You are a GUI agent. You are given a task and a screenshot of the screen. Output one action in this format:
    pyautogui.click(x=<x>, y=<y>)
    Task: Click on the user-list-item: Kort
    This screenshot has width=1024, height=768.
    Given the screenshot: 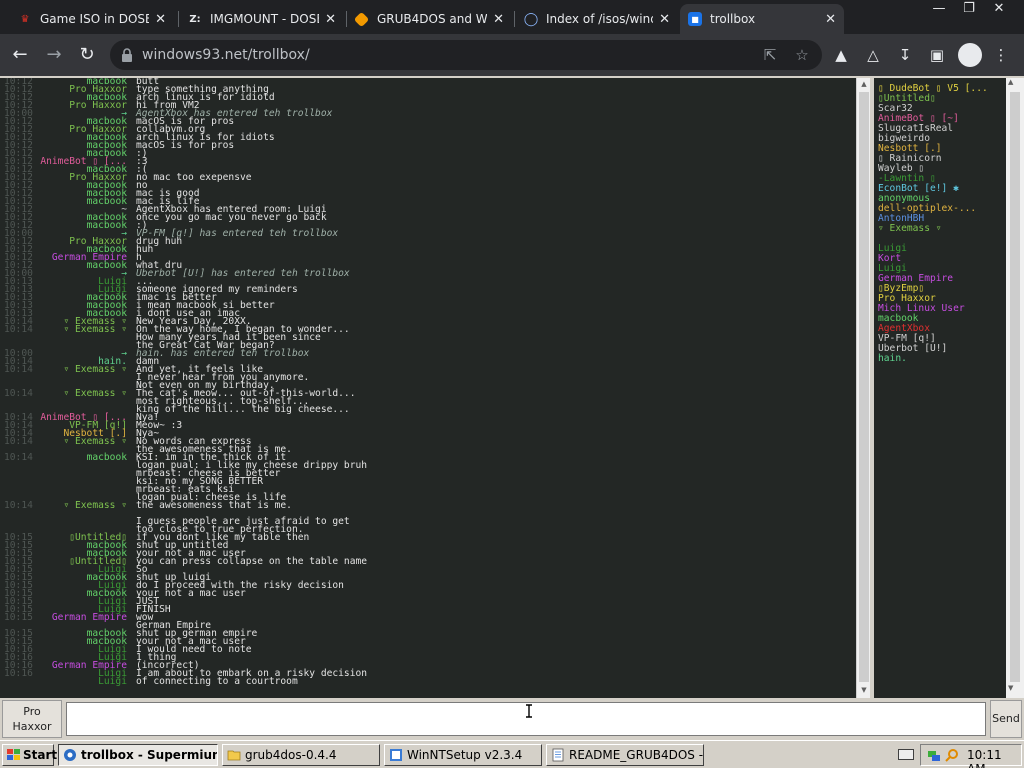 What is the action you would take?
    pyautogui.click(x=889, y=259)
    